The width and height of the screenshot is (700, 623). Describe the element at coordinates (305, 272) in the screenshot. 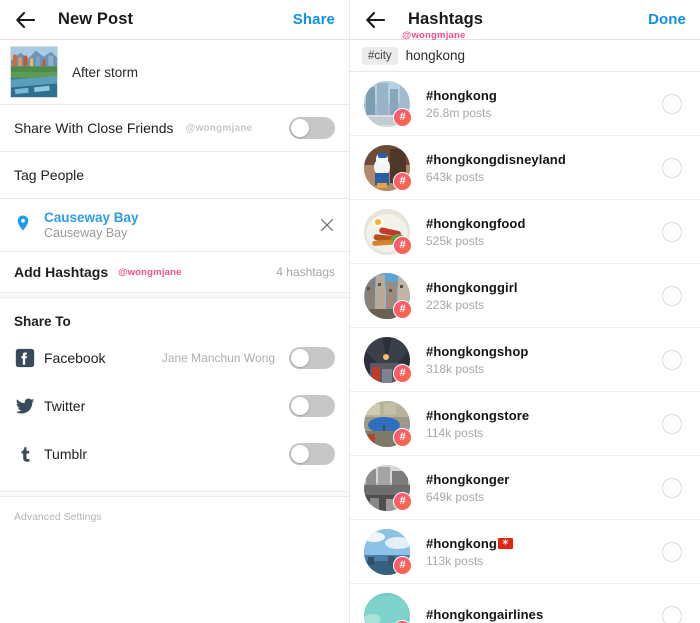

I see `hashtag-count: 4 hashtags` at that location.